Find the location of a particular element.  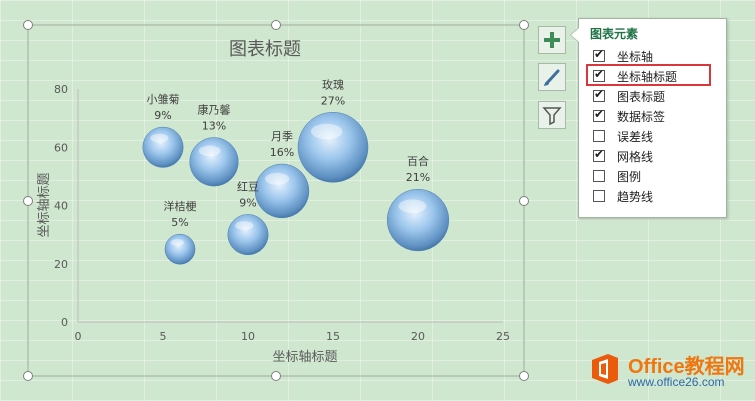

chart-elements-button is located at coordinates (552, 40).